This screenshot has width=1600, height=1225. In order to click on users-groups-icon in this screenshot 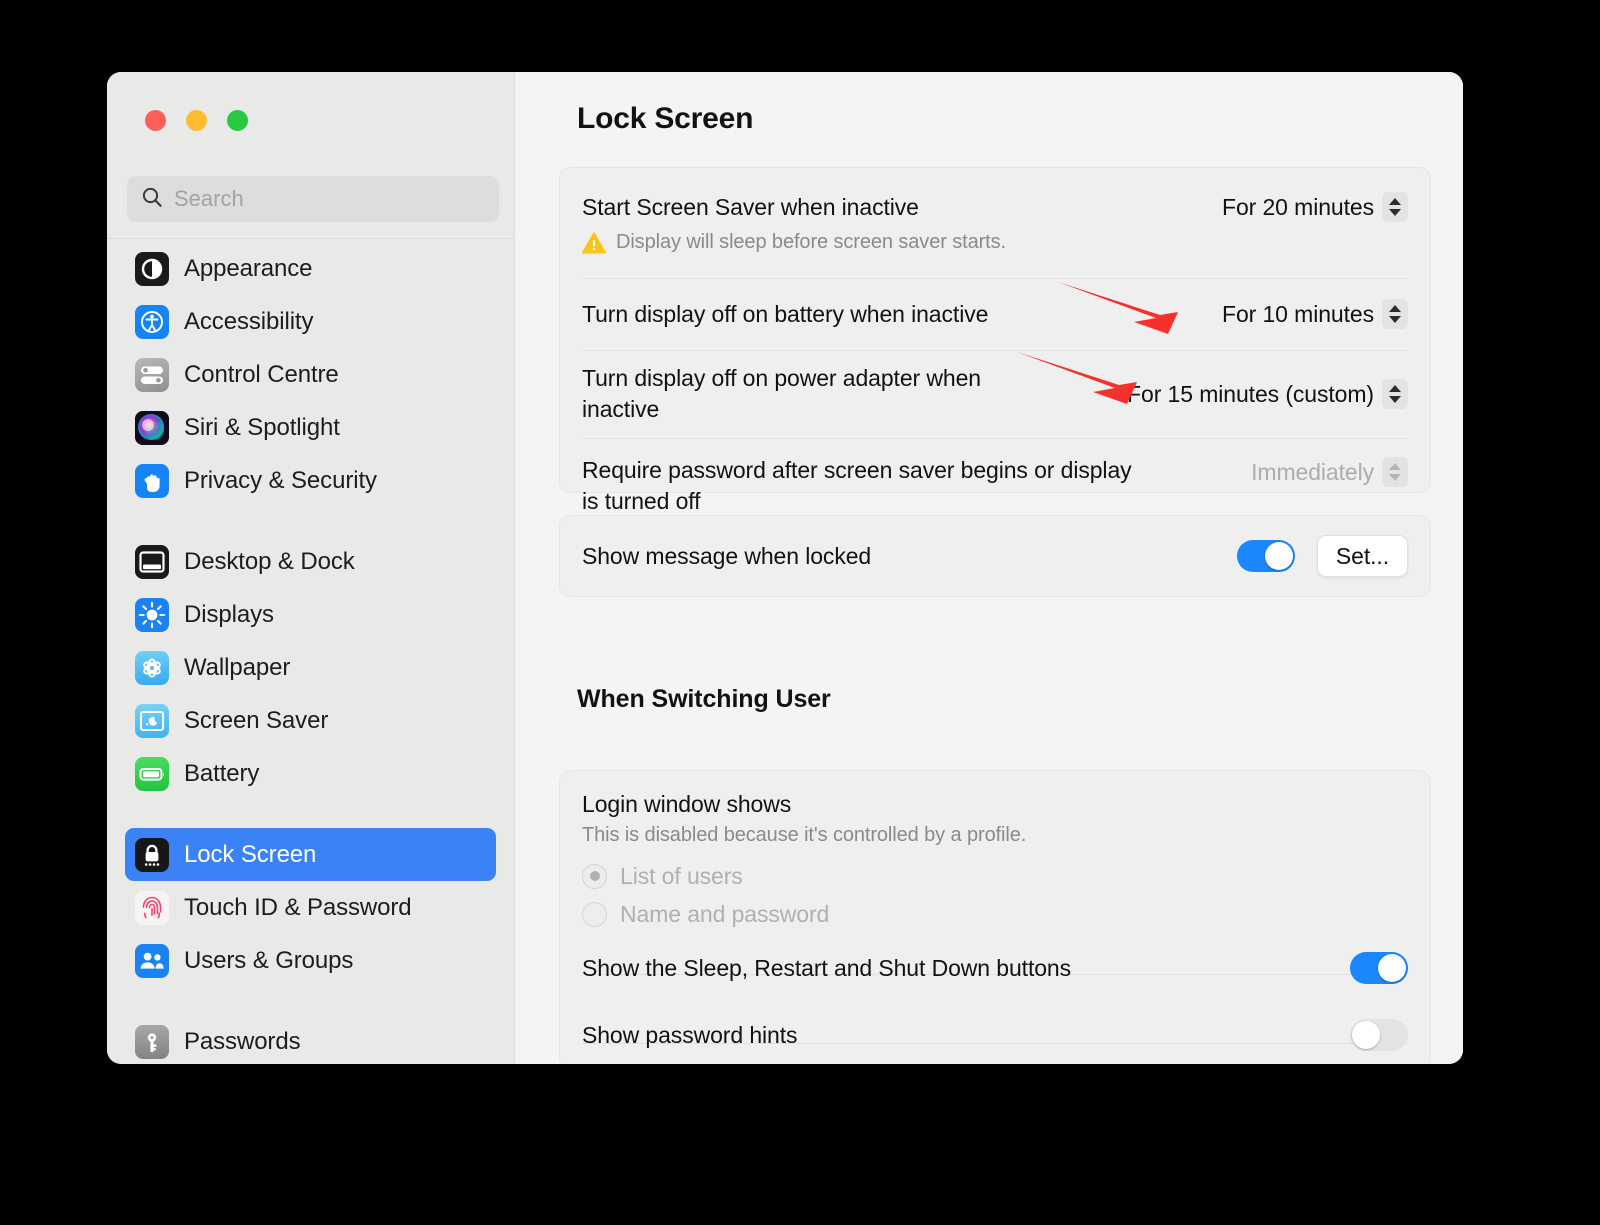, I will do `click(152, 960)`.